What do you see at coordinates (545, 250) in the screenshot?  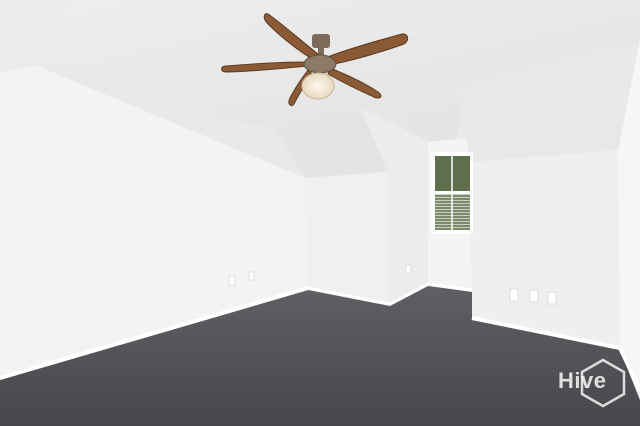 I see `right-wall` at bounding box center [545, 250].